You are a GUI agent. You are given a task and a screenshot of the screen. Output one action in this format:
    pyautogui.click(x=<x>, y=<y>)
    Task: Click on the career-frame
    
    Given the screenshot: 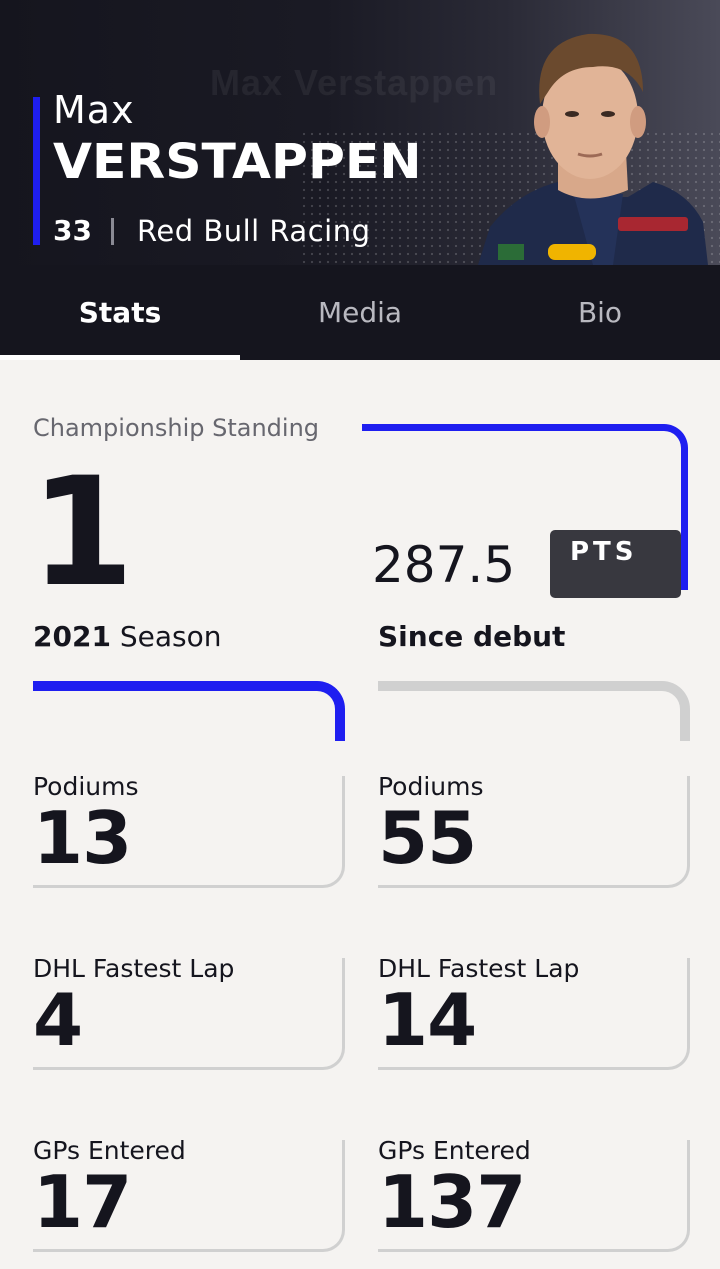 What is the action you would take?
    pyautogui.click(x=534, y=711)
    